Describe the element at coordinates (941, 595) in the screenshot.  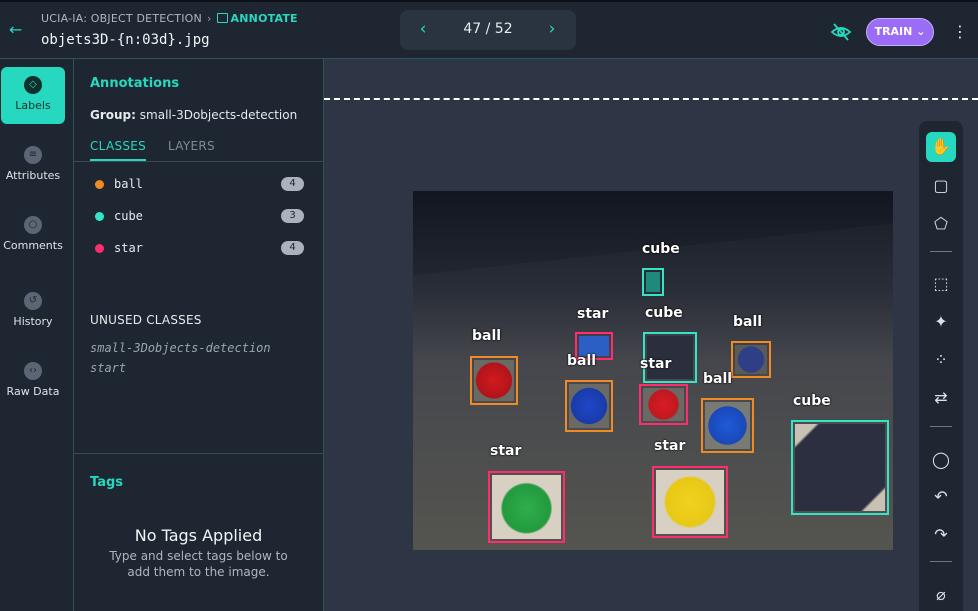
I see `hide-icon: ⌀` at that location.